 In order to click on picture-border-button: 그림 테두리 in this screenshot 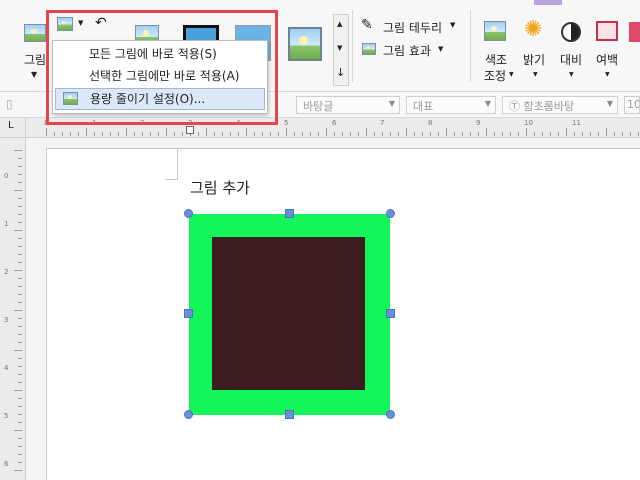, I will do `click(412, 27)`.